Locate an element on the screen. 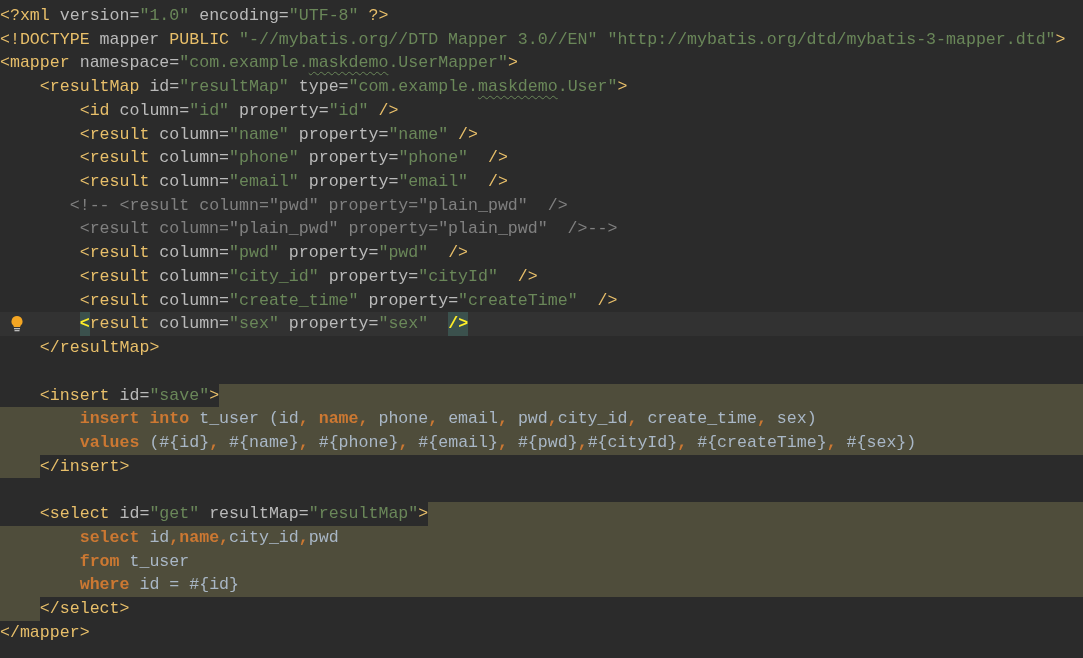 The height and width of the screenshot is (658, 1083). code-line: <!DOCTYPE mapper PUBLIC "-//mybatis.org//DTD Mapper 3.0//EN" "http://mybatis.org/dtd/mybatis-3-mapper.dtd"> is located at coordinates (533, 39).